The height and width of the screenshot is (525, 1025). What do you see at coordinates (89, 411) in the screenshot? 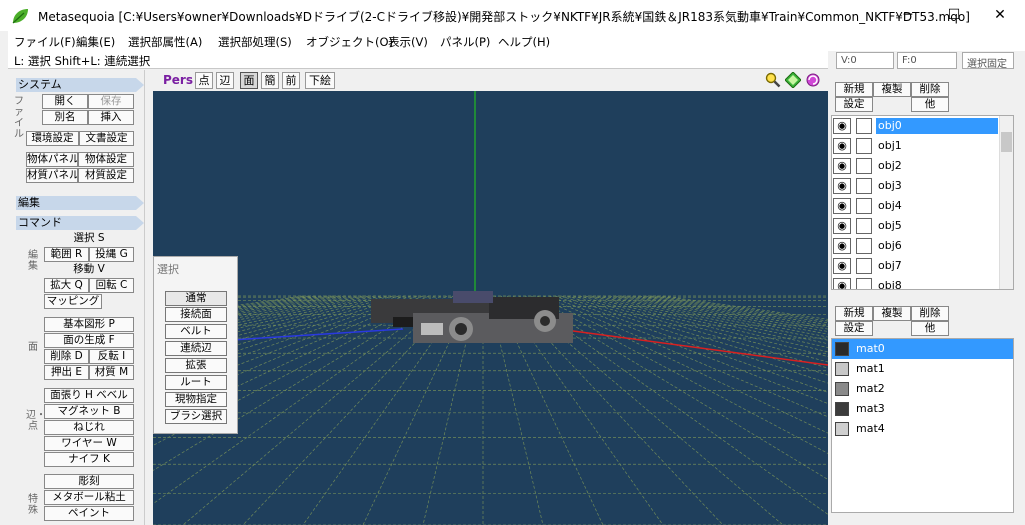
I see `magnet-tool-button: マグネット B` at bounding box center [89, 411].